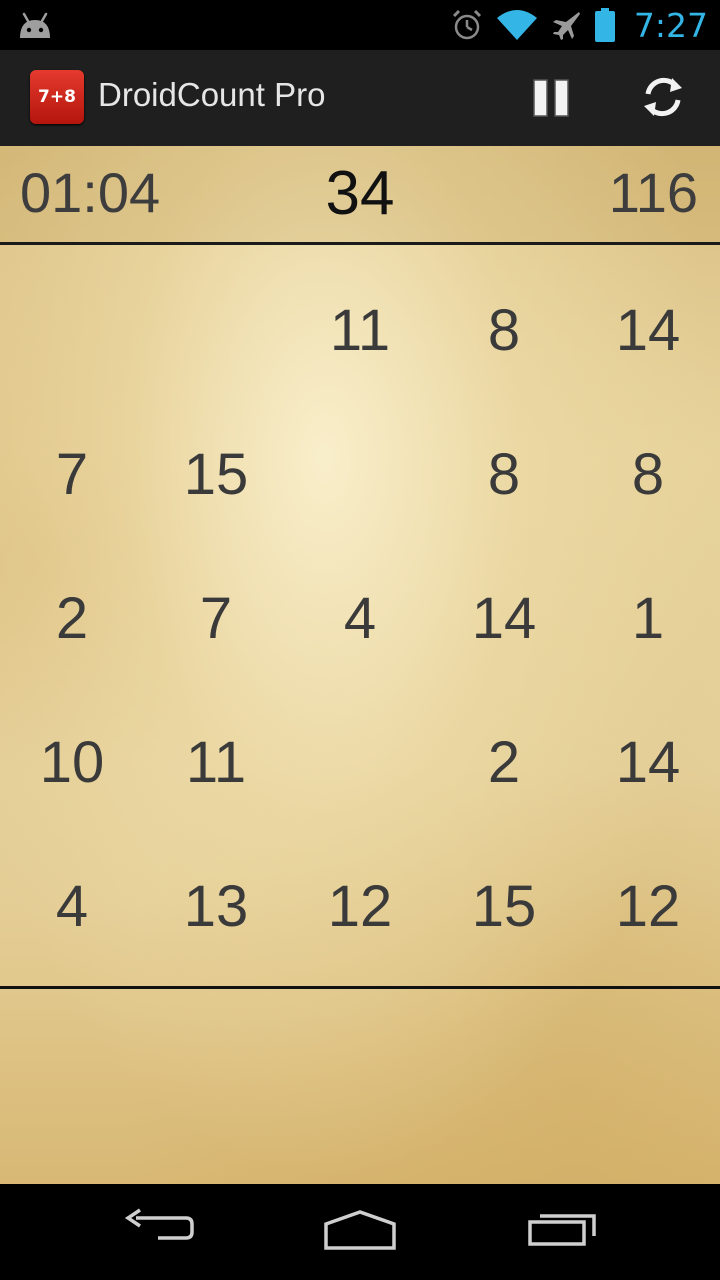 The width and height of the screenshot is (720, 1280). I want to click on alarm-icon, so click(466, 24).